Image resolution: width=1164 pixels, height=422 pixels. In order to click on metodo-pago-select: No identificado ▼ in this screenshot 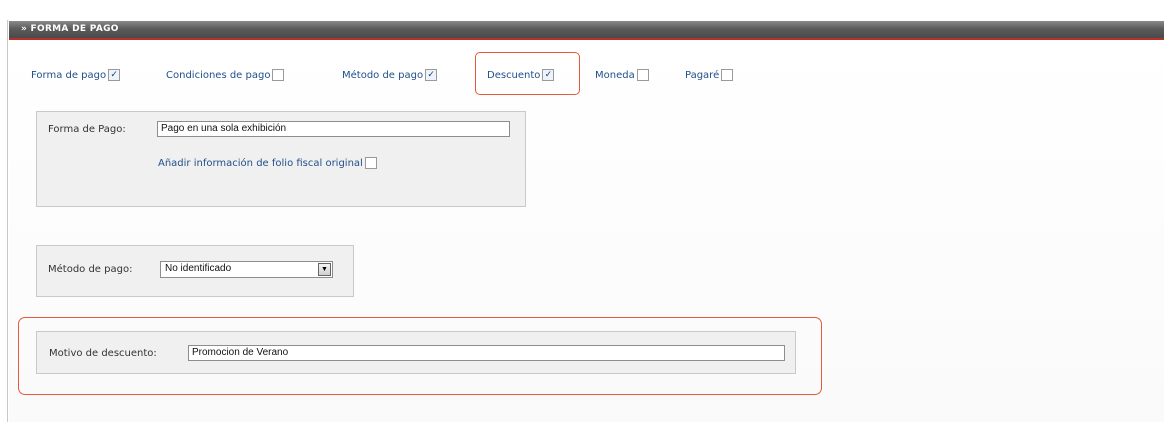, I will do `click(246, 269)`.